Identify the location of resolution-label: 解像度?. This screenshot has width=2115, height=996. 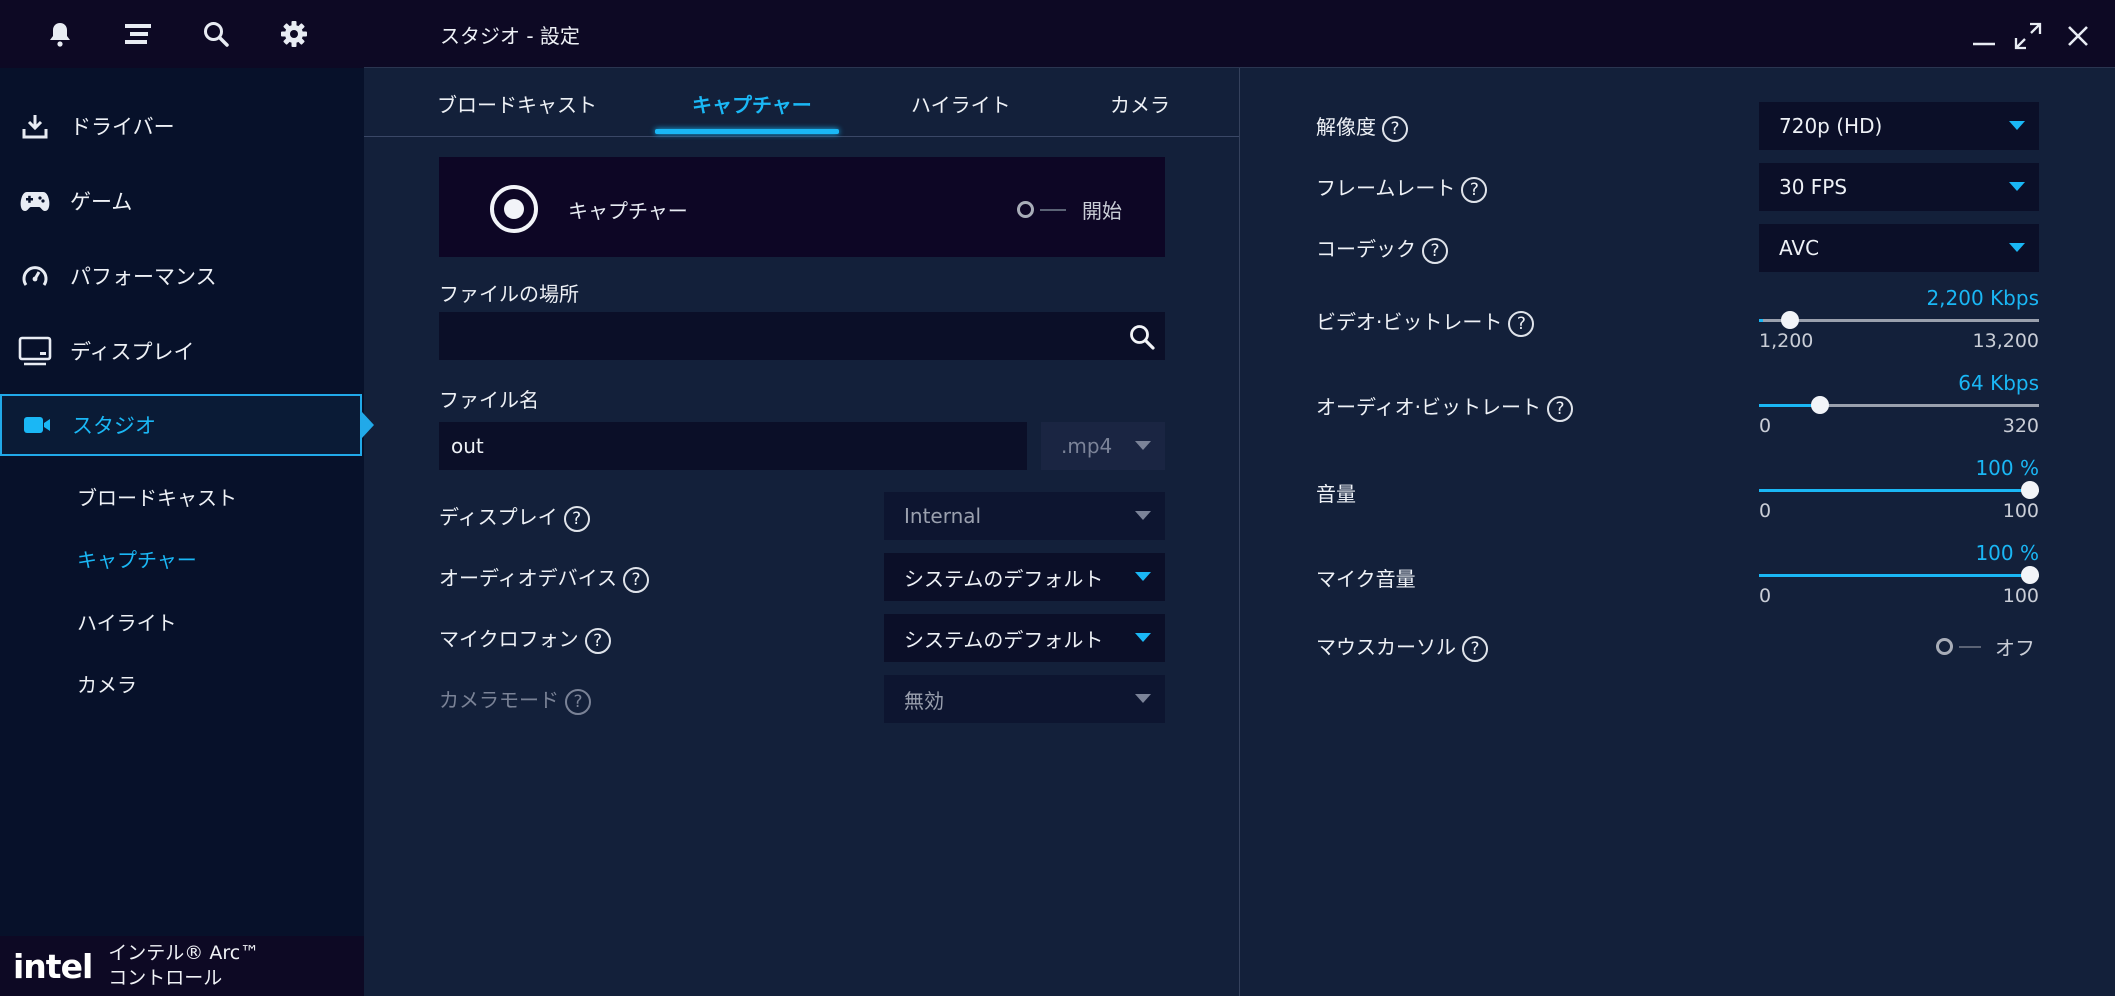
(1362, 126).